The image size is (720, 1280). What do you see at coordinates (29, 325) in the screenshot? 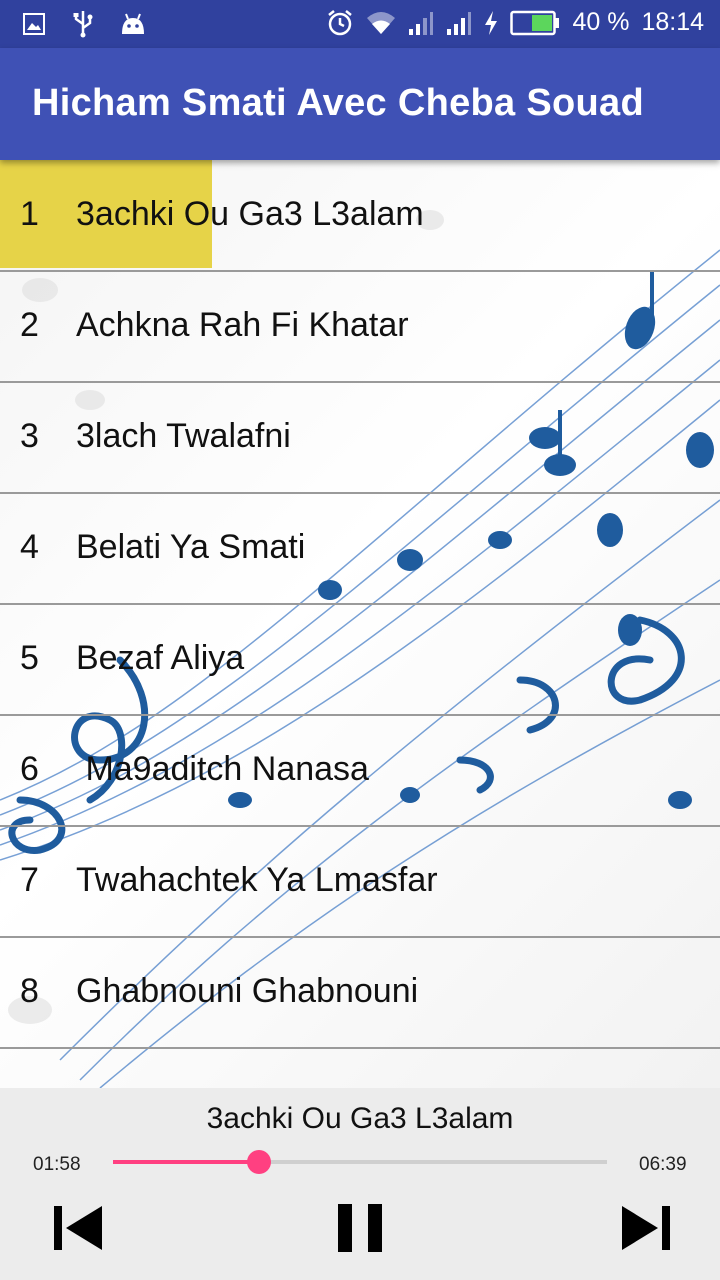
I see `track-number: 2` at bounding box center [29, 325].